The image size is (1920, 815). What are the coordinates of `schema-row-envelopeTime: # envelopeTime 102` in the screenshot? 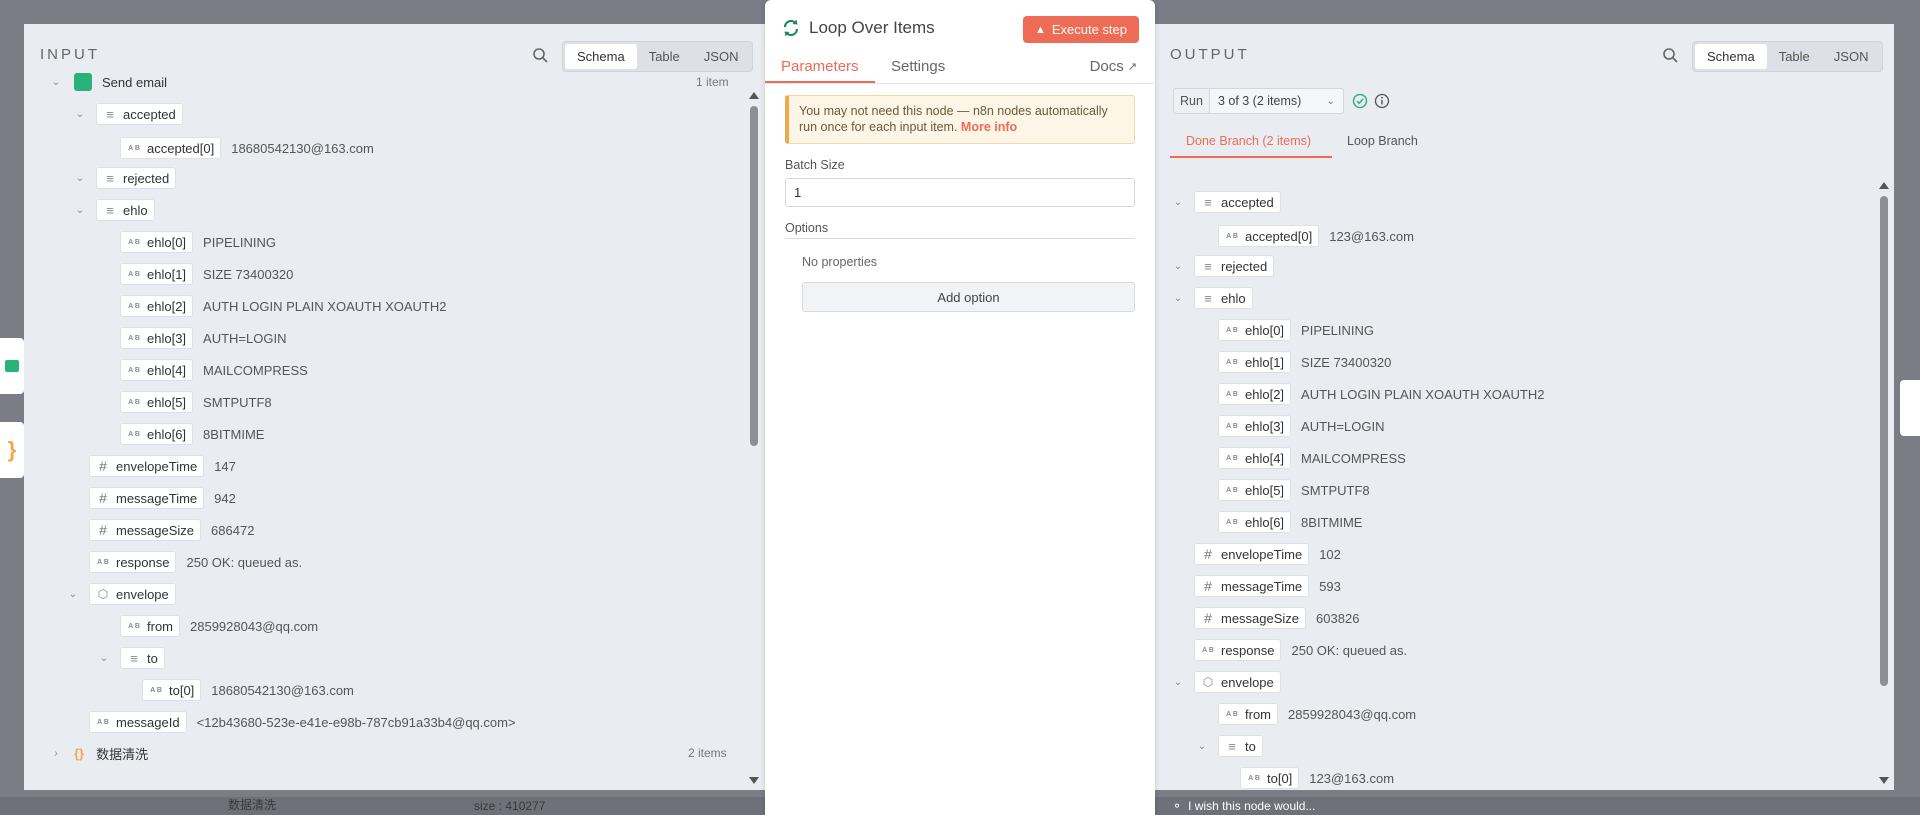 It's located at (1267, 554).